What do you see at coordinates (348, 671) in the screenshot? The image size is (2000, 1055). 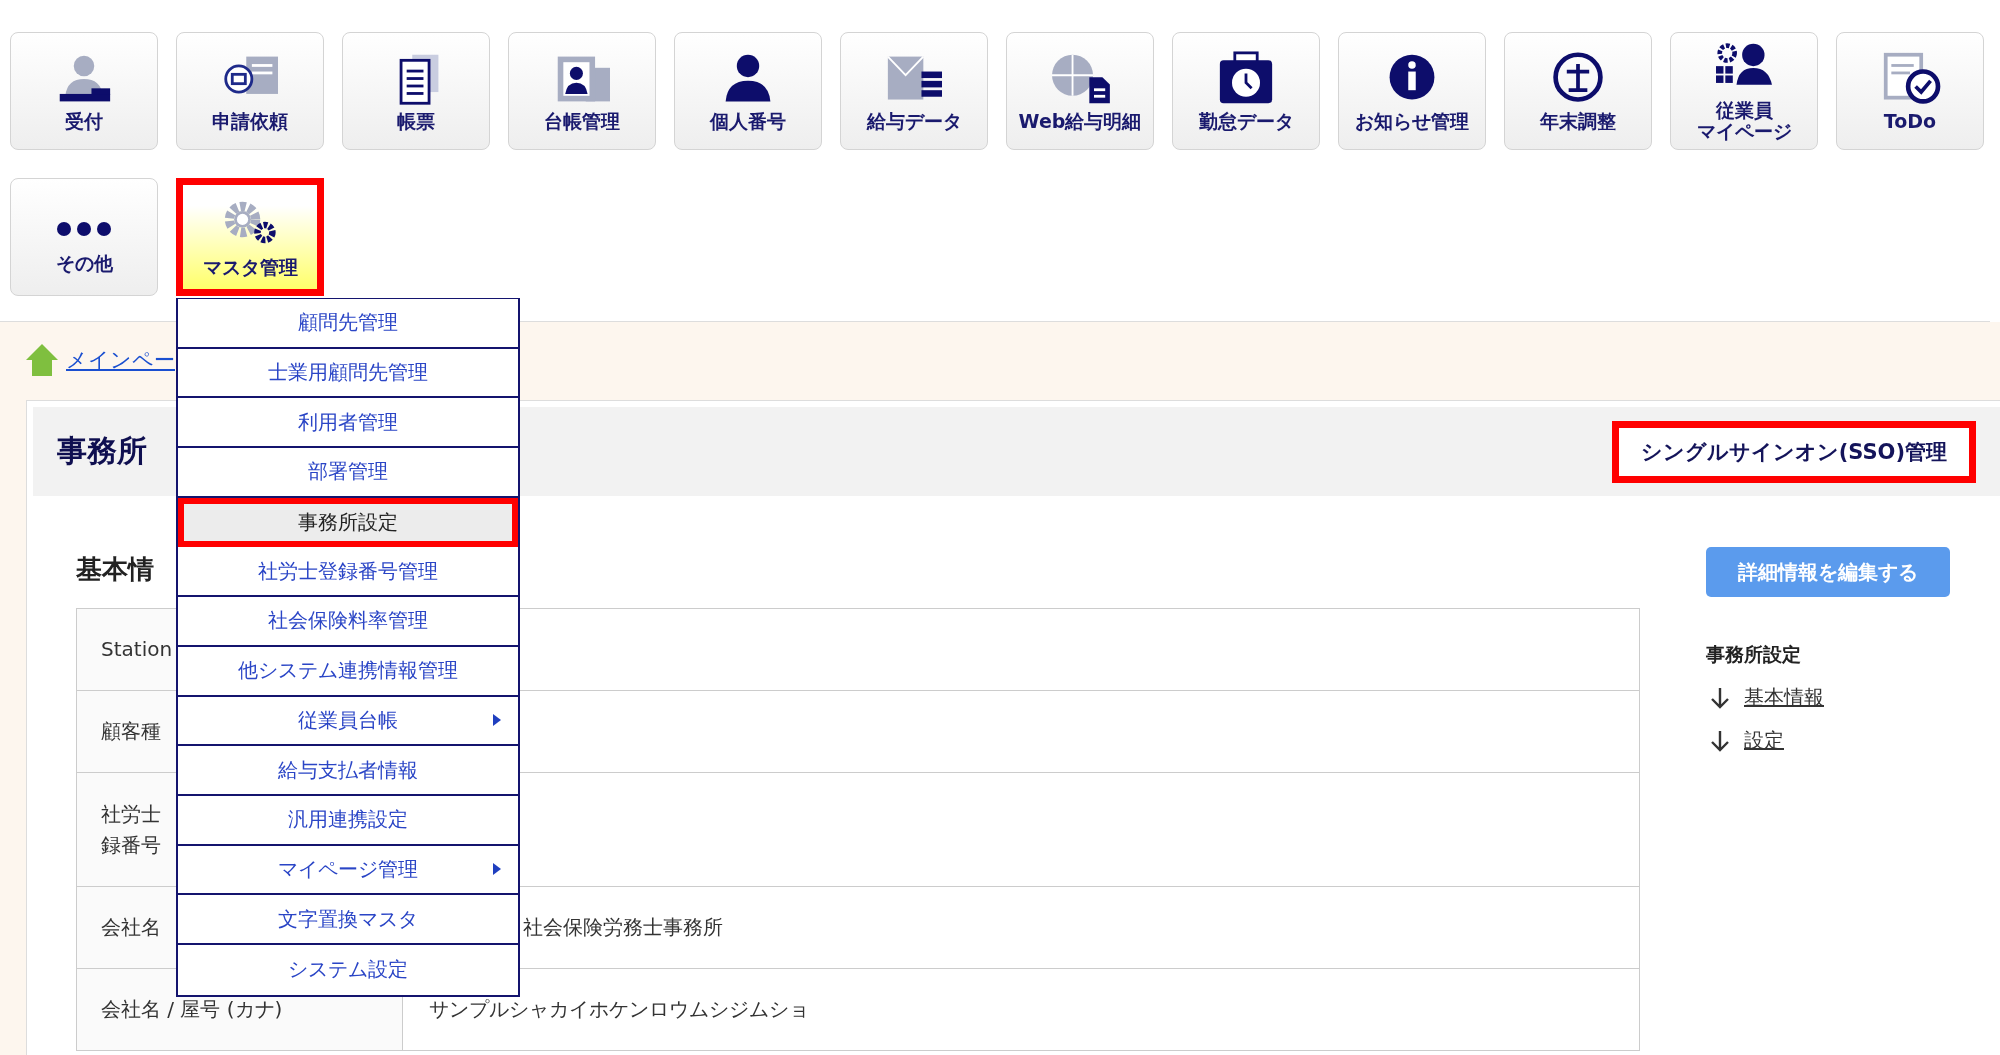 I see `menu-item: 他システム連携情報管理` at bounding box center [348, 671].